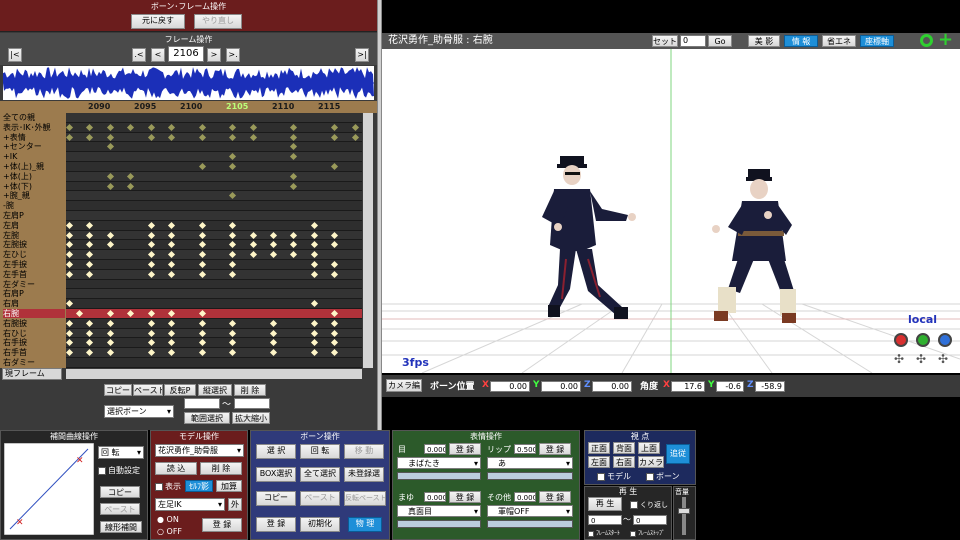 This screenshot has width=960, height=540. I want to click on bone-row-label: 右手捩, so click(34, 342).